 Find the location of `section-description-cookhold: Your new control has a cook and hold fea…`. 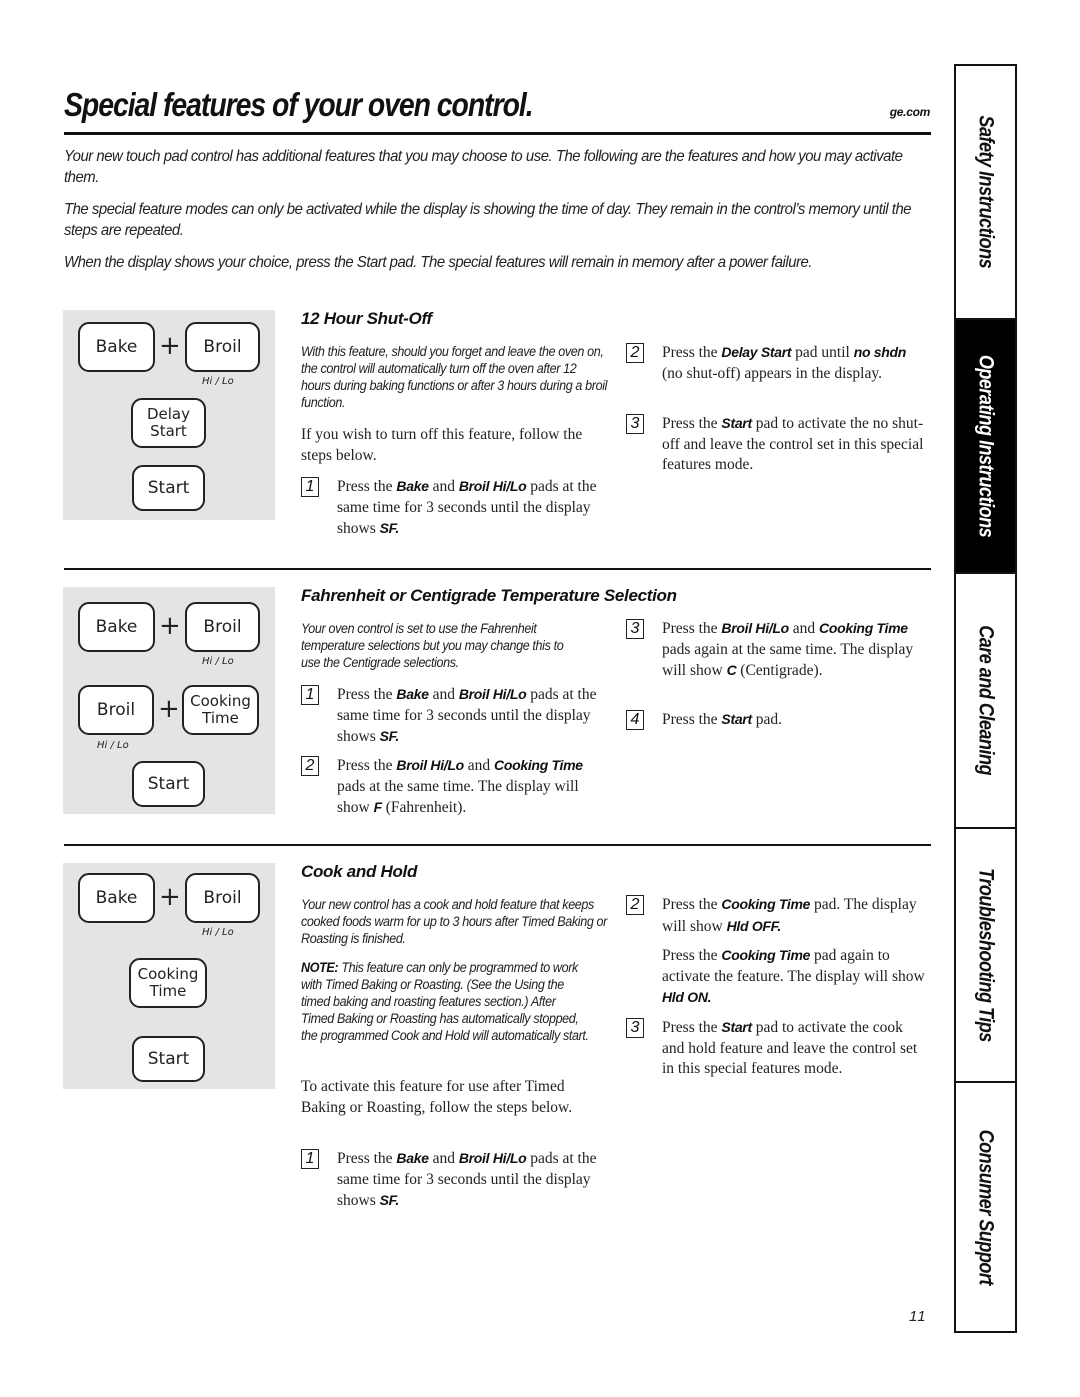

section-description-cookhold: Your new control has a cook and hold fea… is located at coordinates (454, 921).